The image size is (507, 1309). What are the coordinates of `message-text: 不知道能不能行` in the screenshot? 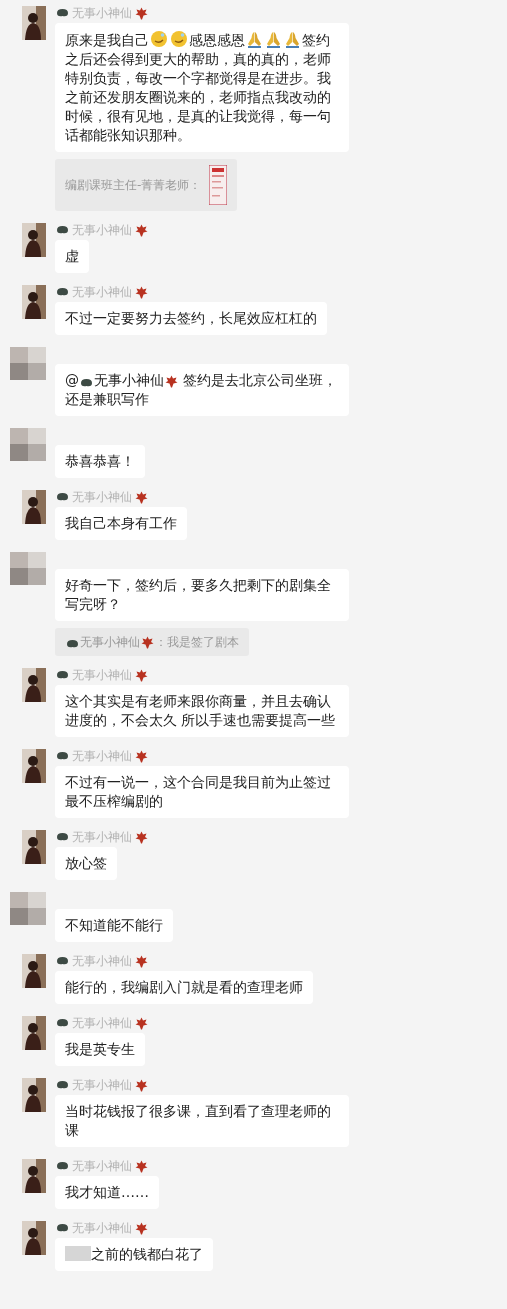 It's located at (114, 925).